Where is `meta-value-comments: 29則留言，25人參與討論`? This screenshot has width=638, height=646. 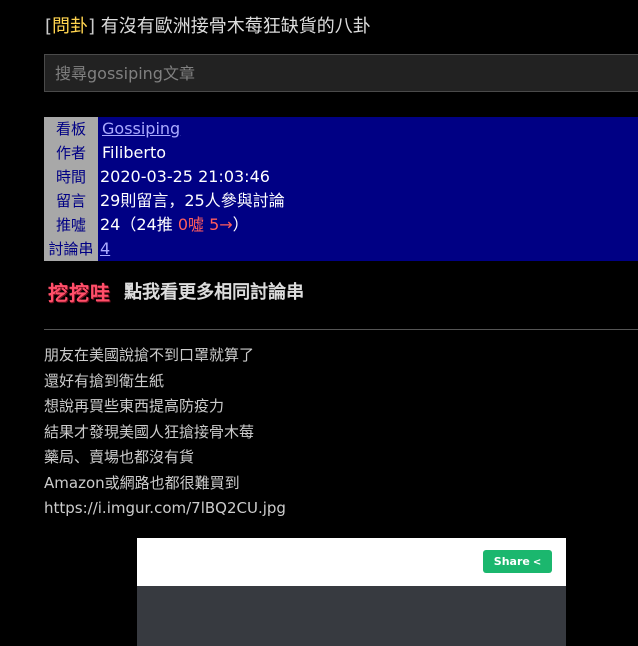 meta-value-comments: 29則留言，25人參與討論 is located at coordinates (192, 200).